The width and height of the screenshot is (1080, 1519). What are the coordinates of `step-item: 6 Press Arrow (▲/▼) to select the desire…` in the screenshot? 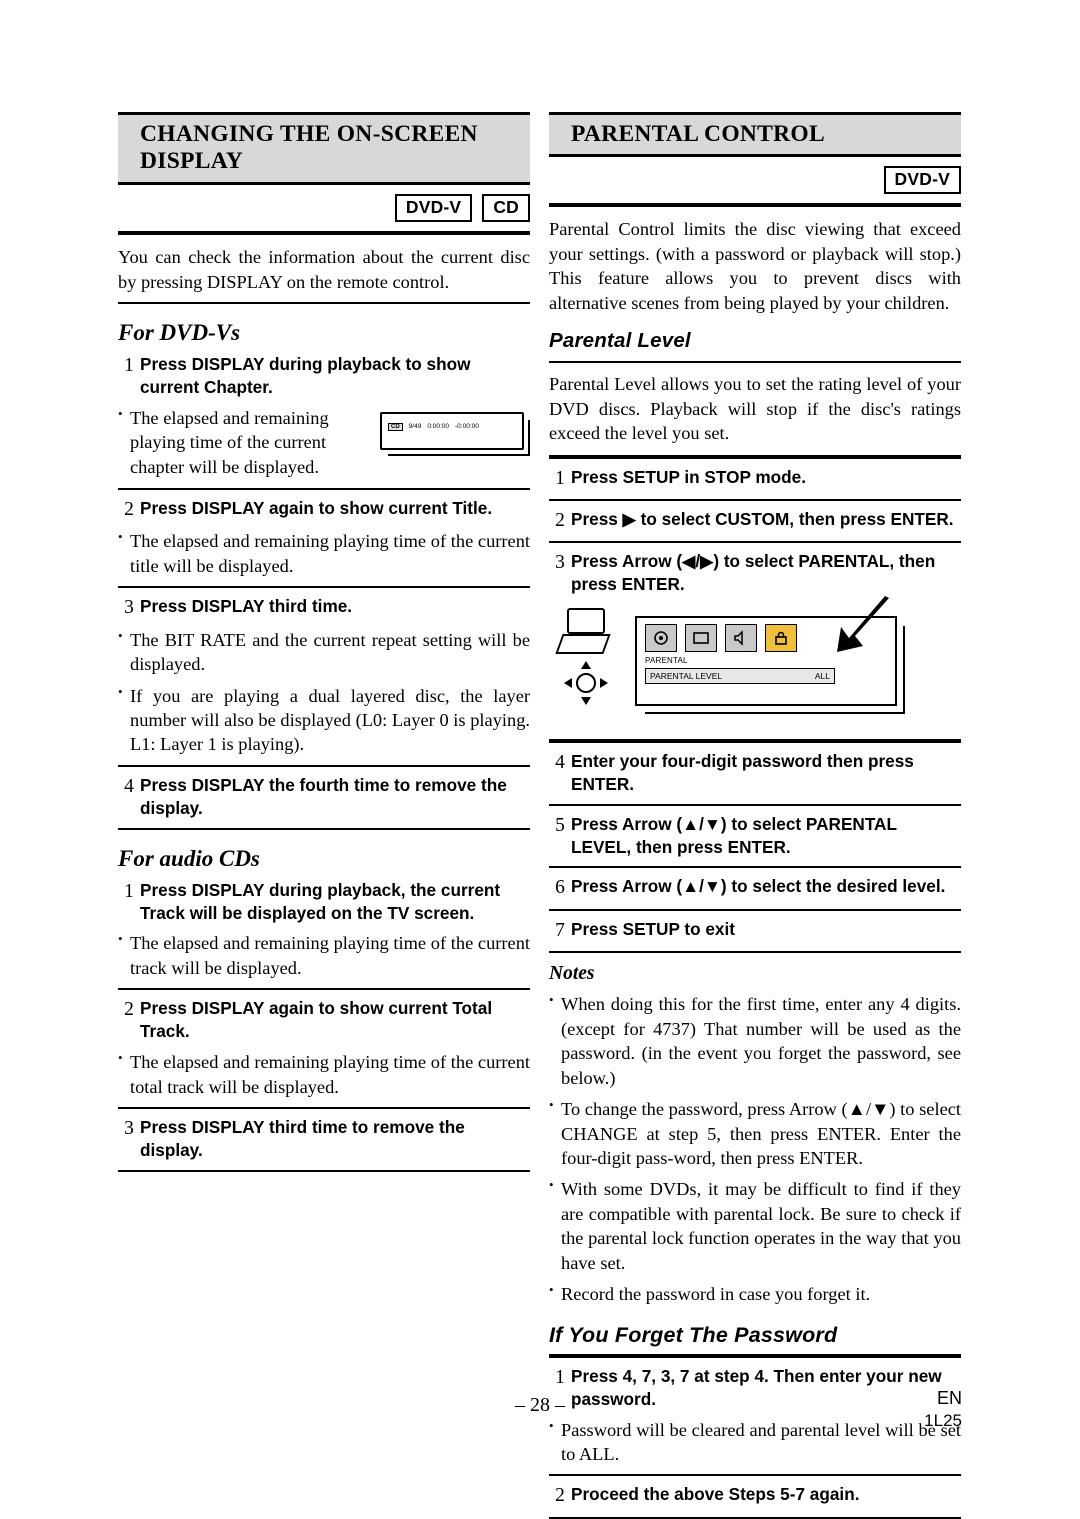 It's located at (755, 887).